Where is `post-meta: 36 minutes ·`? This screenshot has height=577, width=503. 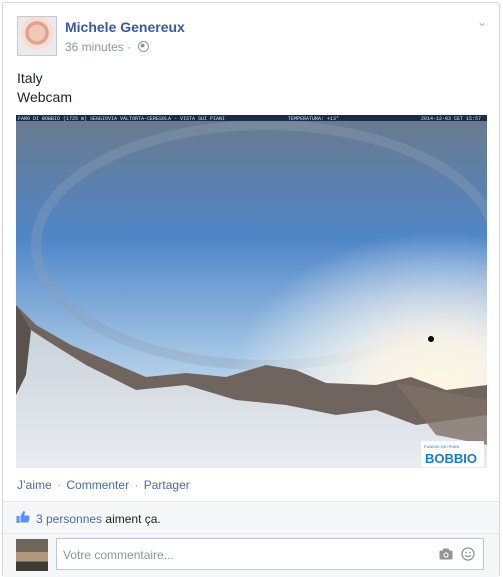 post-meta: 36 minutes · is located at coordinates (107, 47).